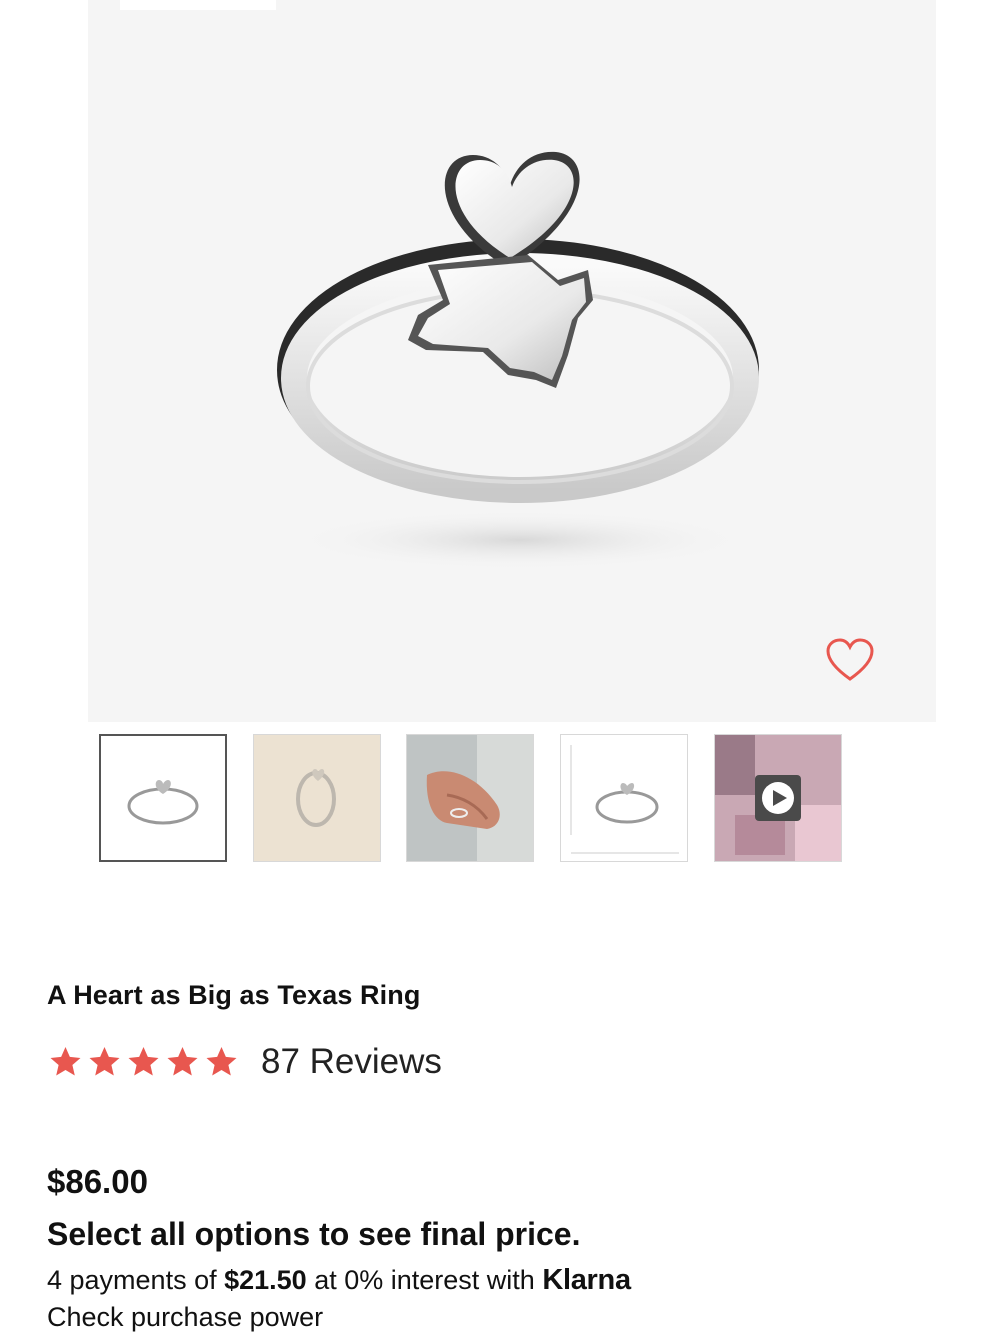 The height and width of the screenshot is (1333, 1000). I want to click on wishlist-button, so click(850, 660).